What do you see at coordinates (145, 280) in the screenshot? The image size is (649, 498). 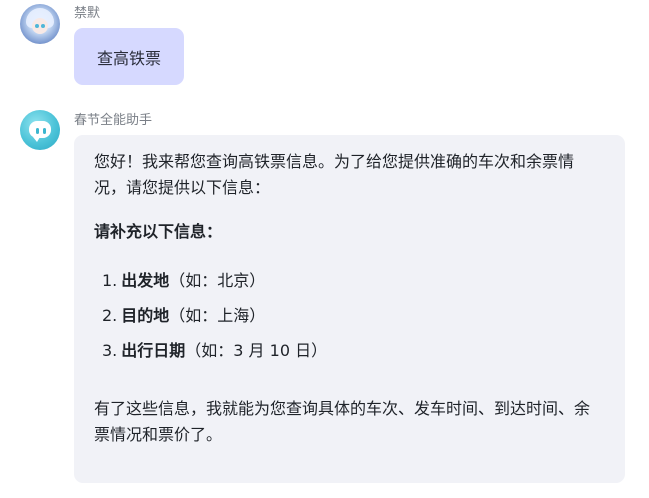 I see `list-item-label: 出发地` at bounding box center [145, 280].